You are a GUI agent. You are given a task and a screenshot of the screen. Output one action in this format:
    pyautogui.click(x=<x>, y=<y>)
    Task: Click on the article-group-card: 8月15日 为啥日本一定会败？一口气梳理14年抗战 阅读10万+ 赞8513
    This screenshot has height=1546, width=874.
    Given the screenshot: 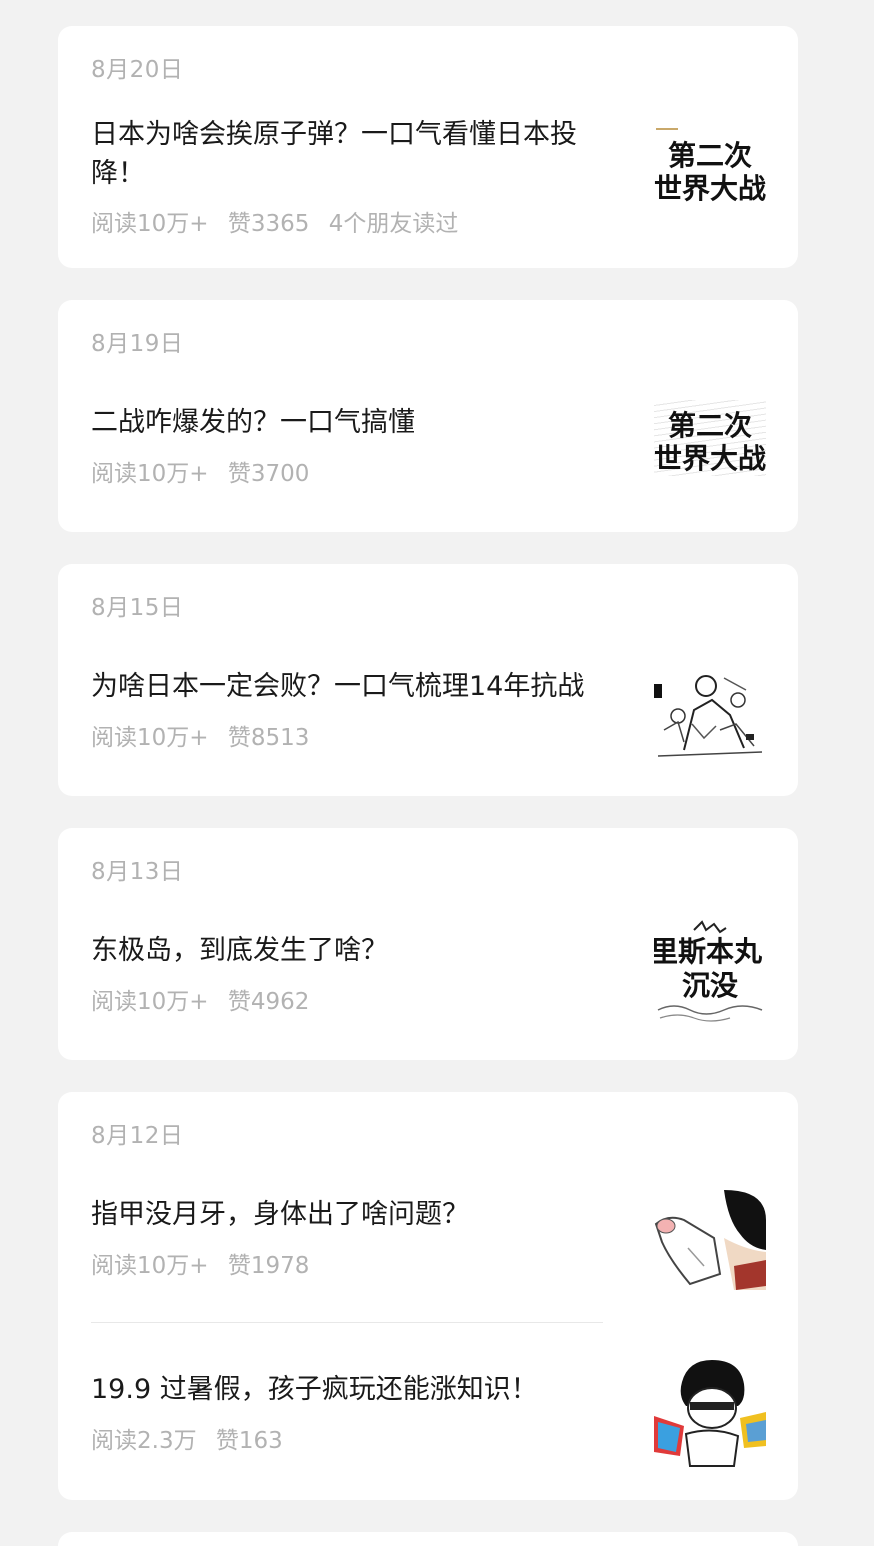 What is the action you would take?
    pyautogui.click(x=428, y=680)
    